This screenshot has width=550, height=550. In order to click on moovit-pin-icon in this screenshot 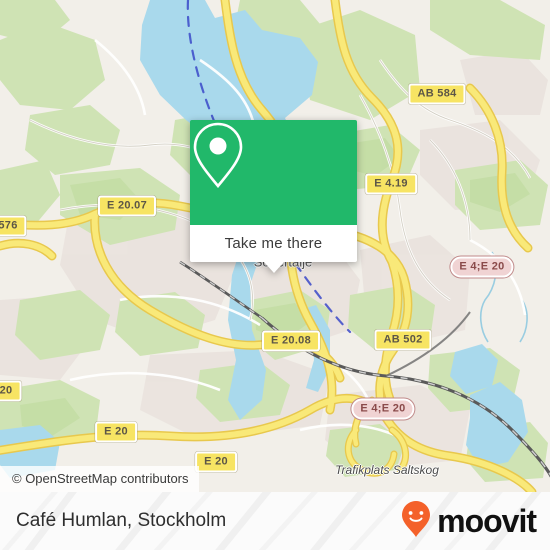, I will do `click(416, 521)`.